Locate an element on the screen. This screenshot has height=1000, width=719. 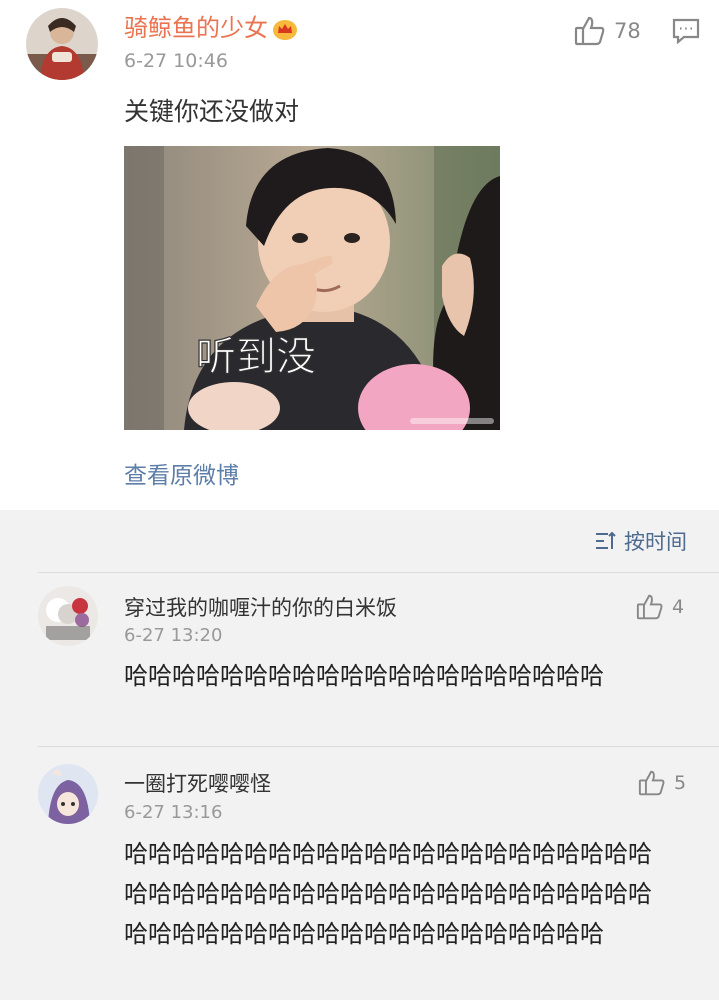
comment-like-button: 5 is located at coordinates (662, 783).